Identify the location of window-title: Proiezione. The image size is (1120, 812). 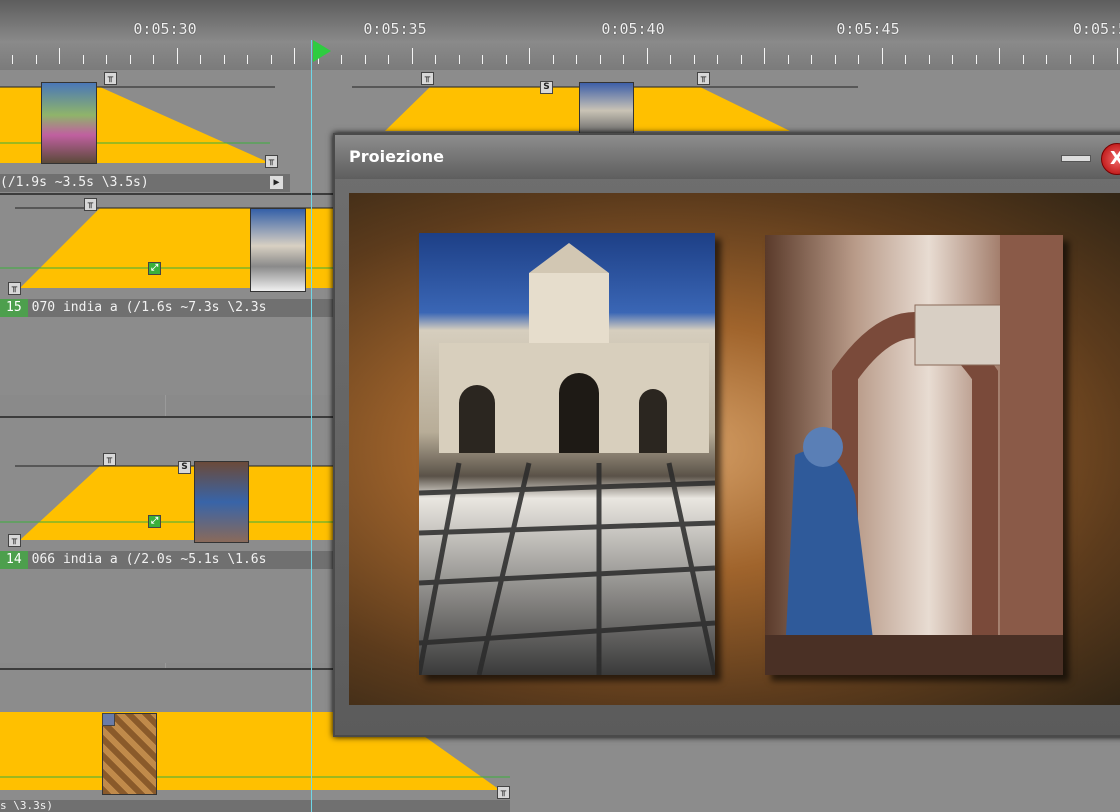
(396, 156).